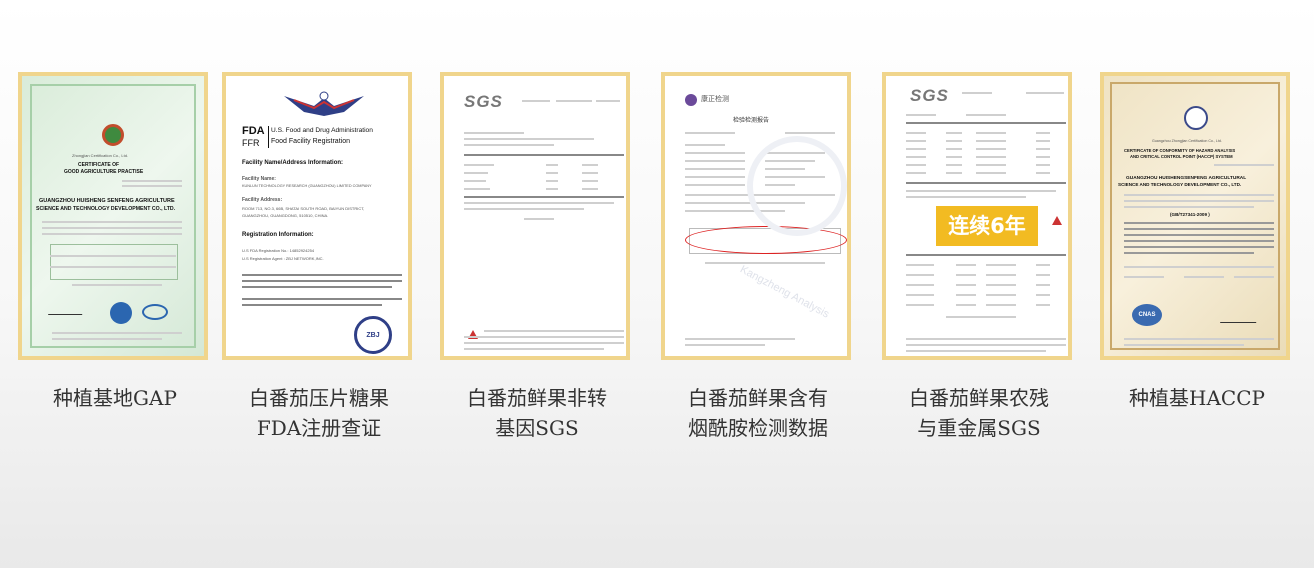  I want to click on cnas-logo-icon: CNAS, so click(1147, 315).